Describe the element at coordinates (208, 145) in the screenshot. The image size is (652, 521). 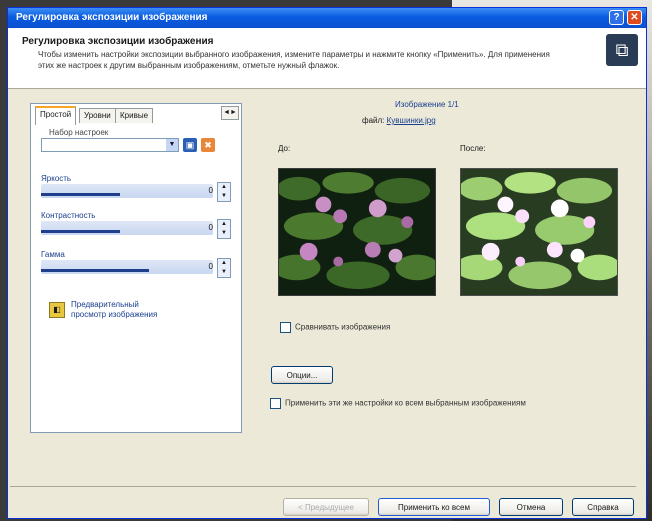
I see `delete-preset-icon: ✖` at that location.